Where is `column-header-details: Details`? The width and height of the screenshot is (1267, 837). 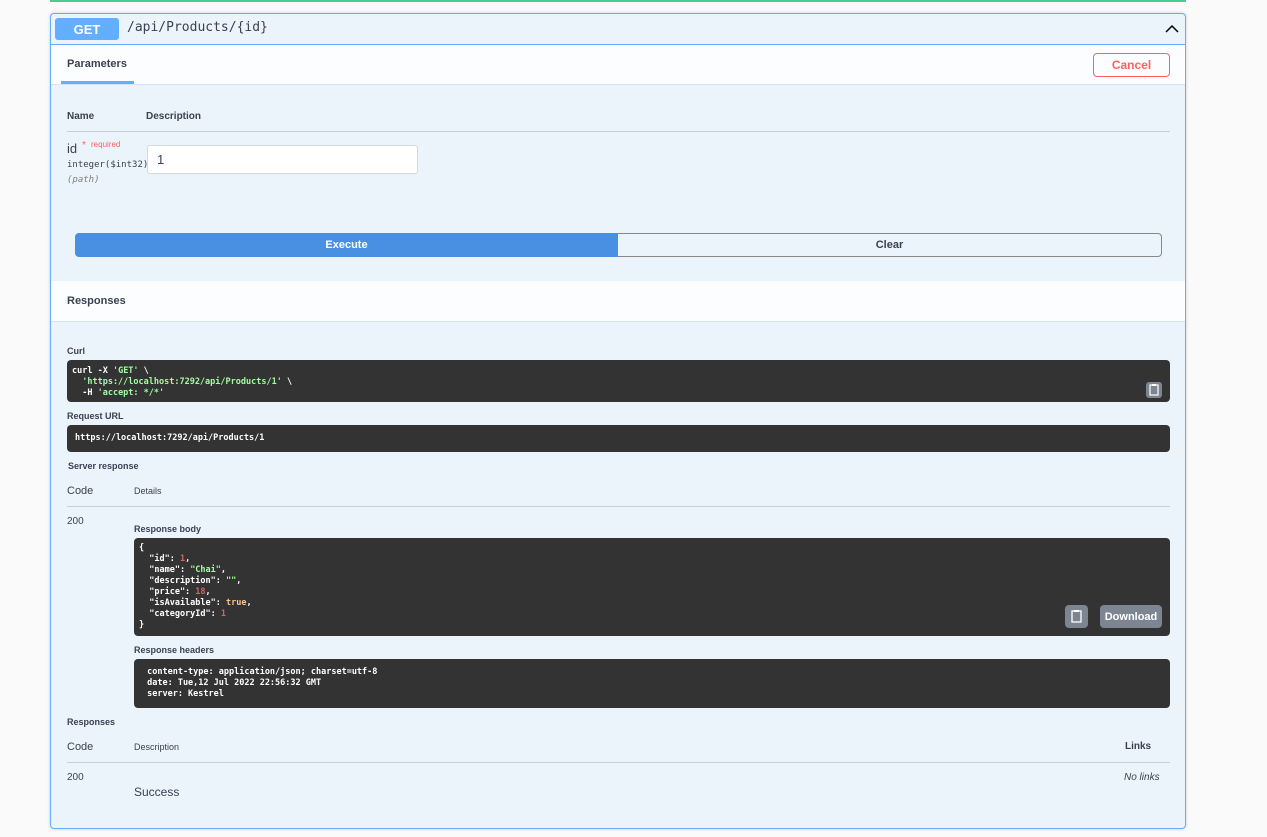 column-header-details: Details is located at coordinates (148, 491).